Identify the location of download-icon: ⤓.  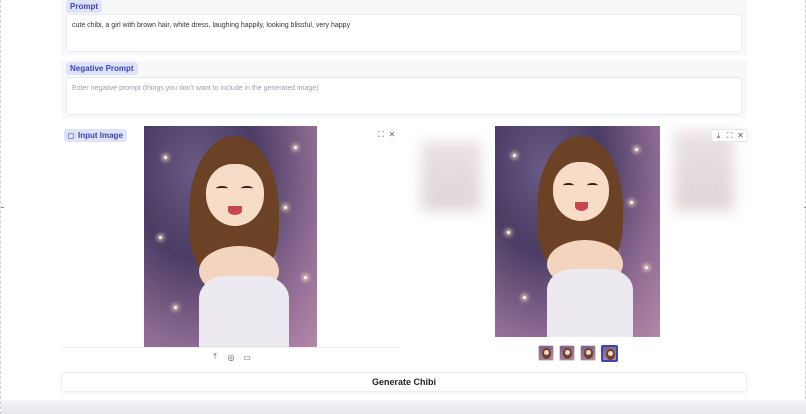
(718, 135).